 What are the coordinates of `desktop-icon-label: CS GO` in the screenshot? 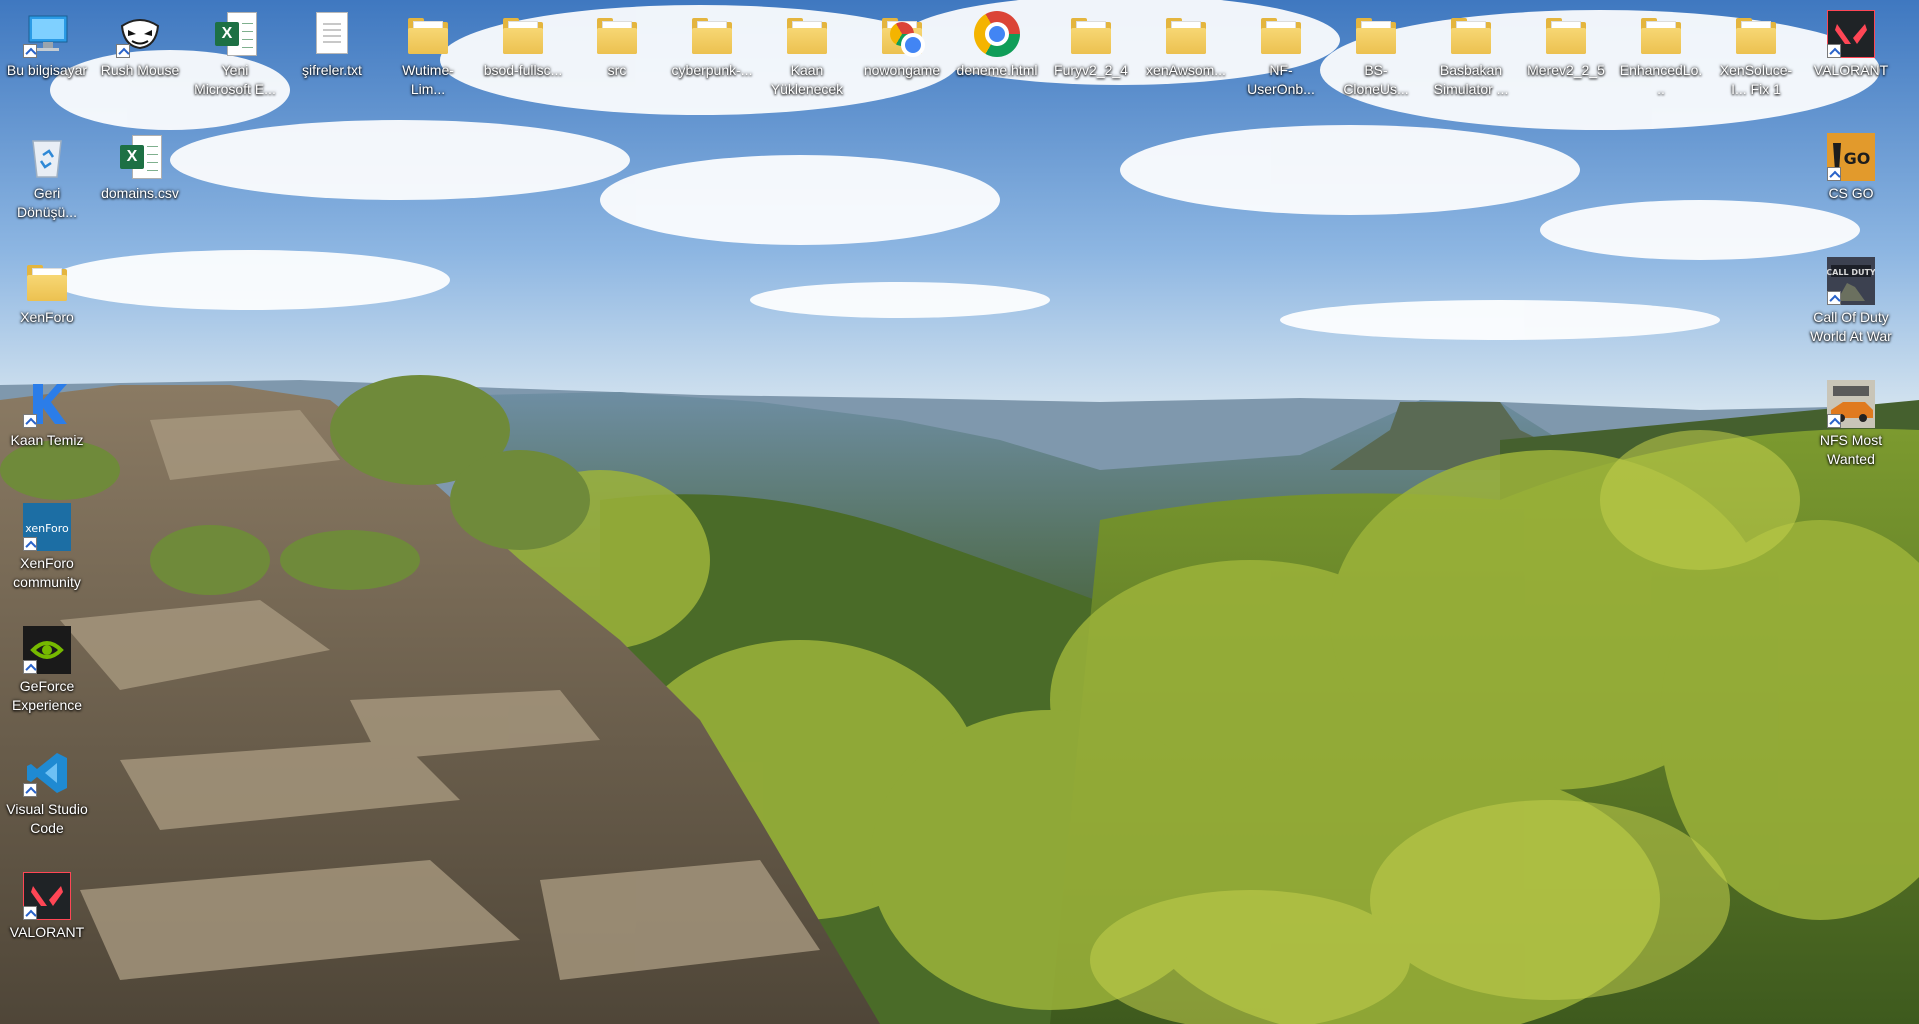 It's located at (1851, 193).